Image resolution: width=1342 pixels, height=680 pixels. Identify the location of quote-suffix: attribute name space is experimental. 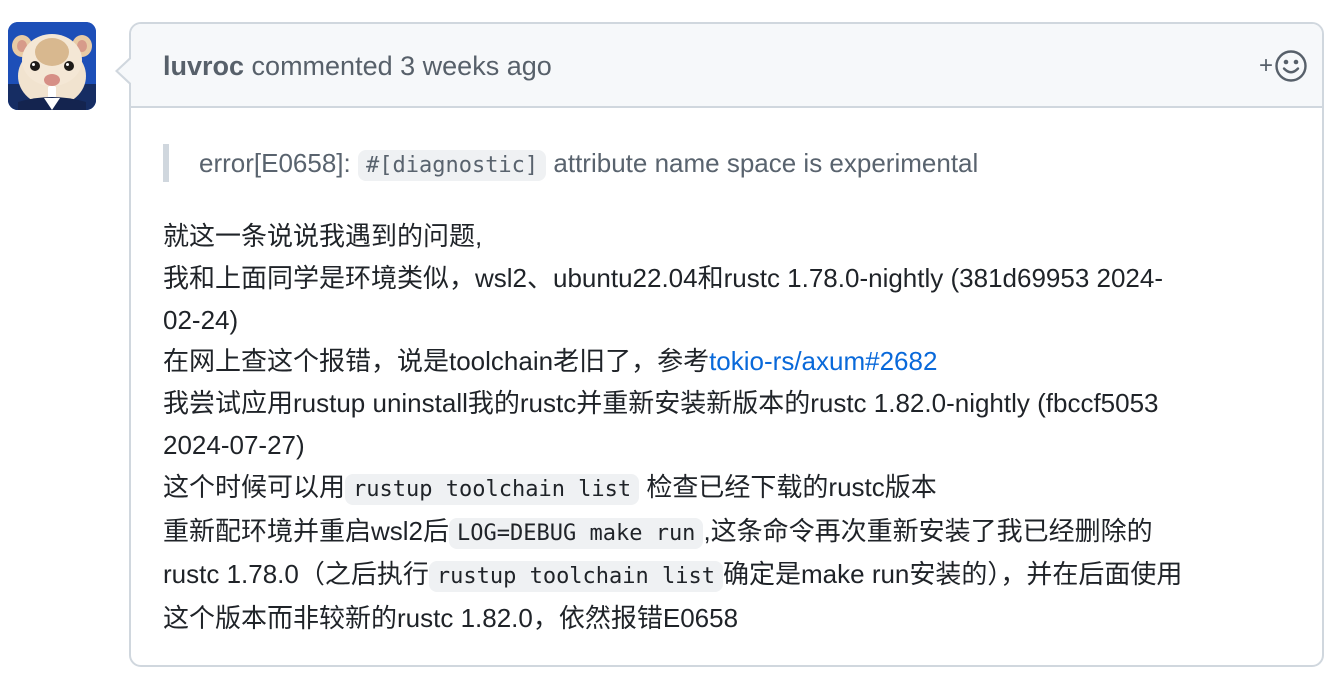
(762, 163).